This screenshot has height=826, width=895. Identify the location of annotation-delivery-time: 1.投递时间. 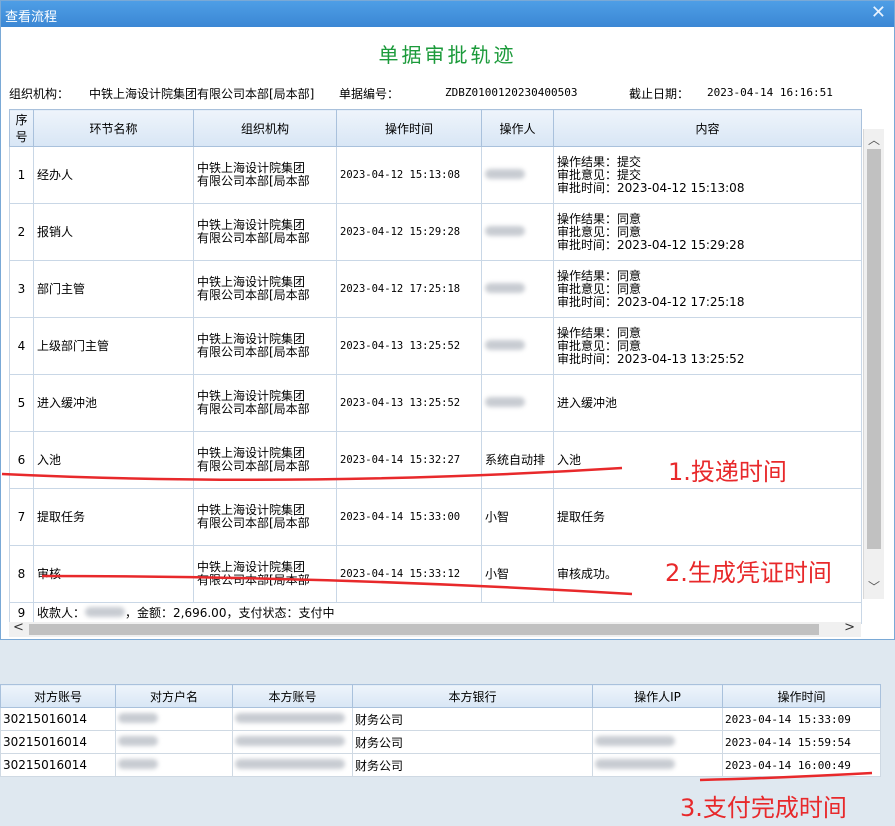
(727, 472).